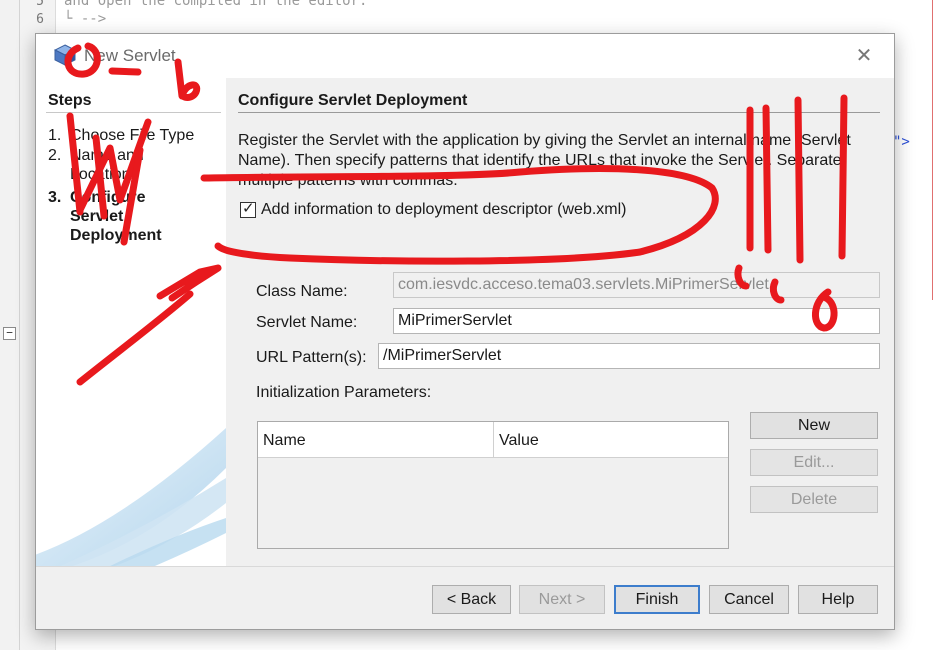 The width and height of the screenshot is (945, 650). Describe the element at coordinates (107, 165) in the screenshot. I see `step-label: Name and Location` at that location.